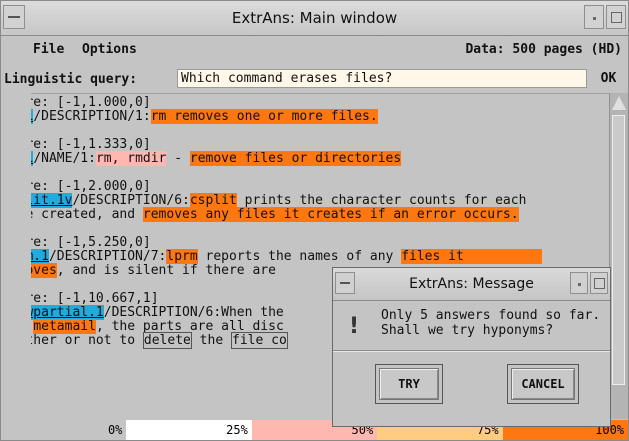 This screenshot has width=629, height=441. I want to click on result-text: /DESCRIPTION/6:, so click(131, 200).